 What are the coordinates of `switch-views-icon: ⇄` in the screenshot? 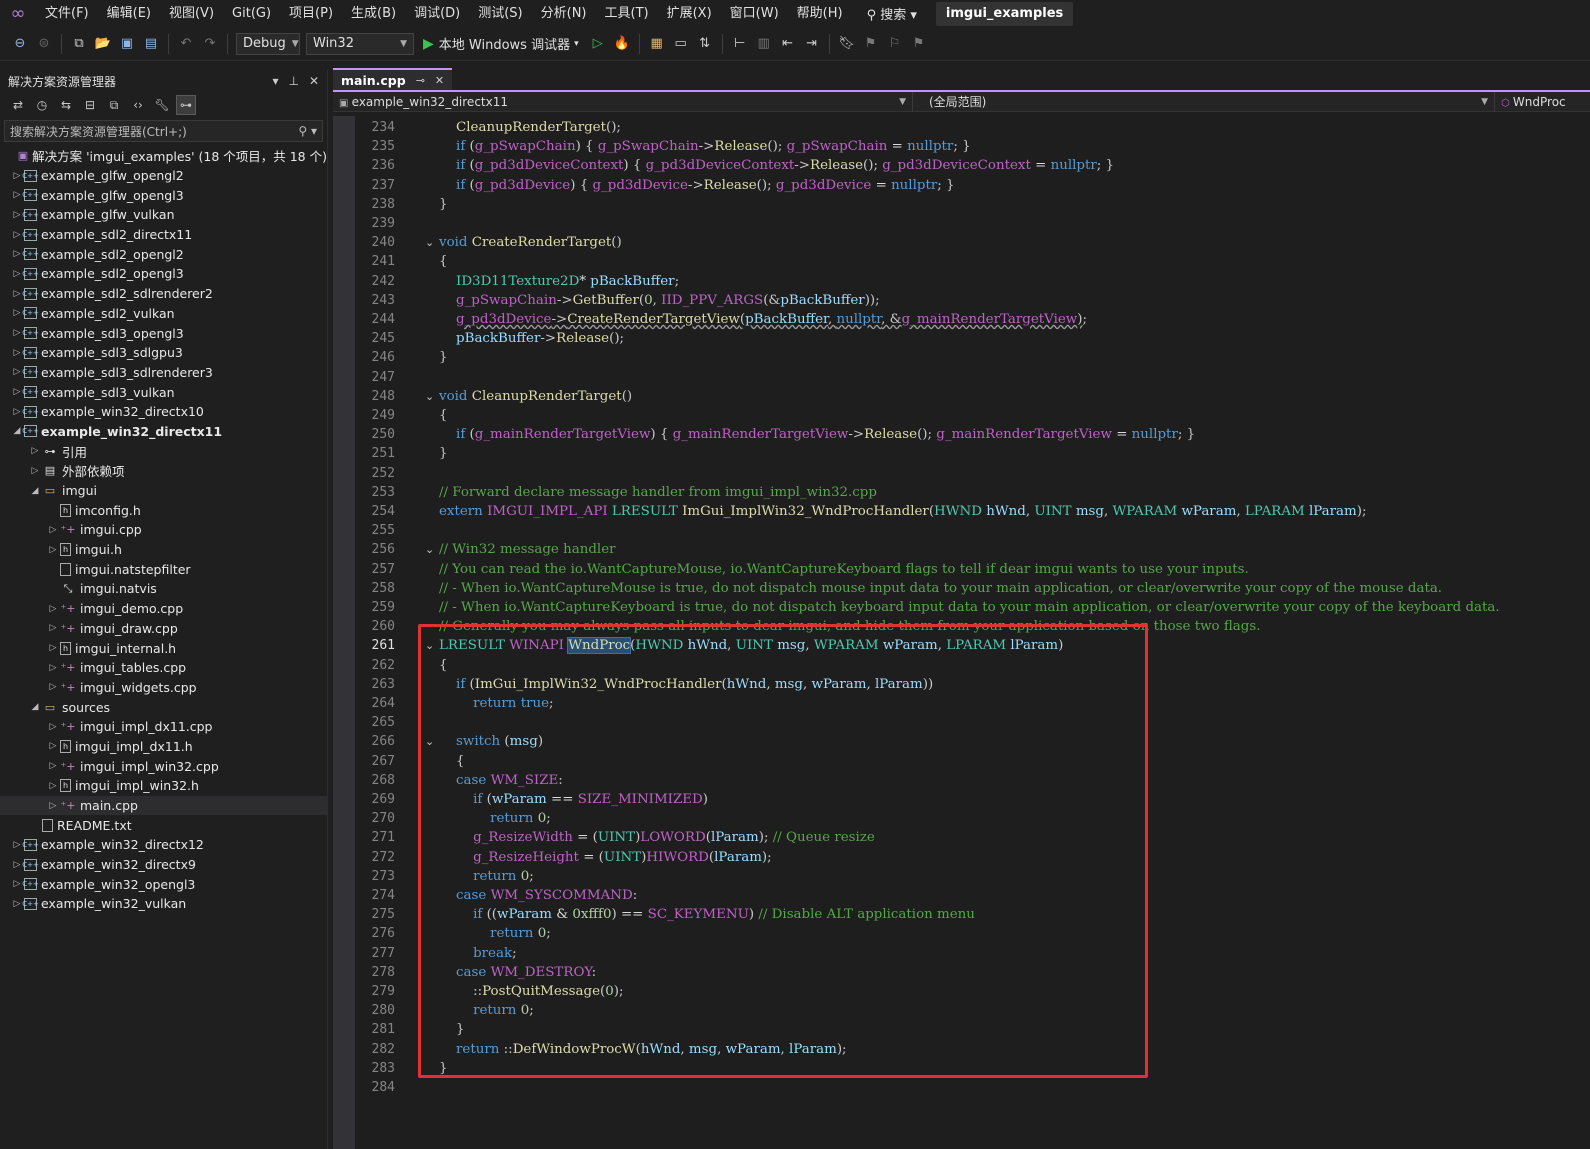 It's located at (18, 105).